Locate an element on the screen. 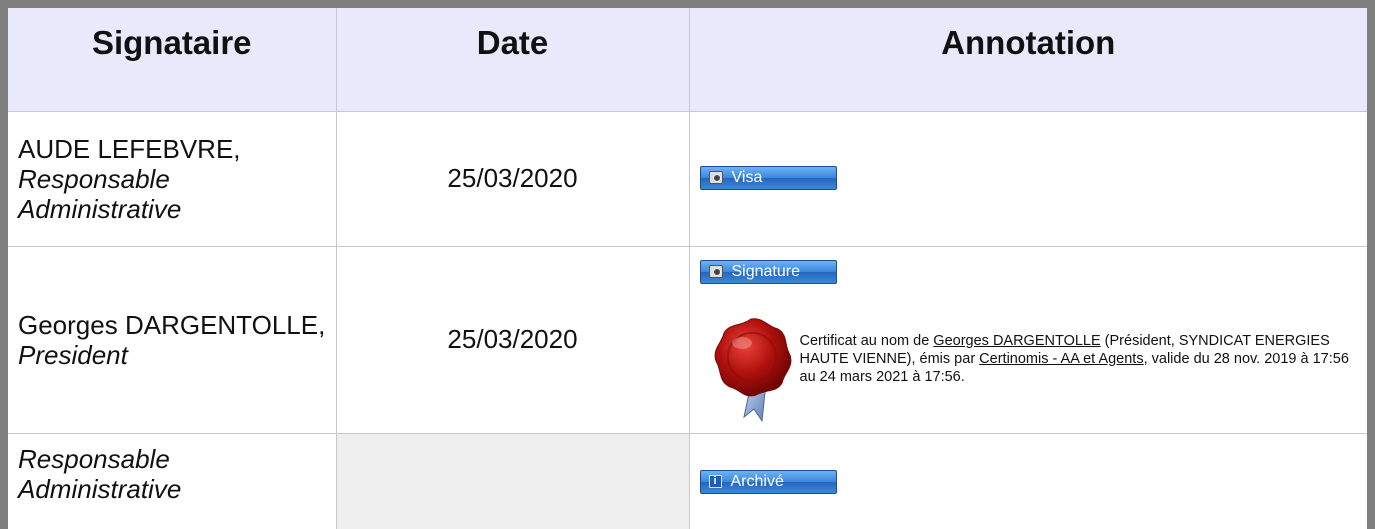 This screenshot has height=529, width=1375. signature-button-label: Signature is located at coordinates (766, 271).